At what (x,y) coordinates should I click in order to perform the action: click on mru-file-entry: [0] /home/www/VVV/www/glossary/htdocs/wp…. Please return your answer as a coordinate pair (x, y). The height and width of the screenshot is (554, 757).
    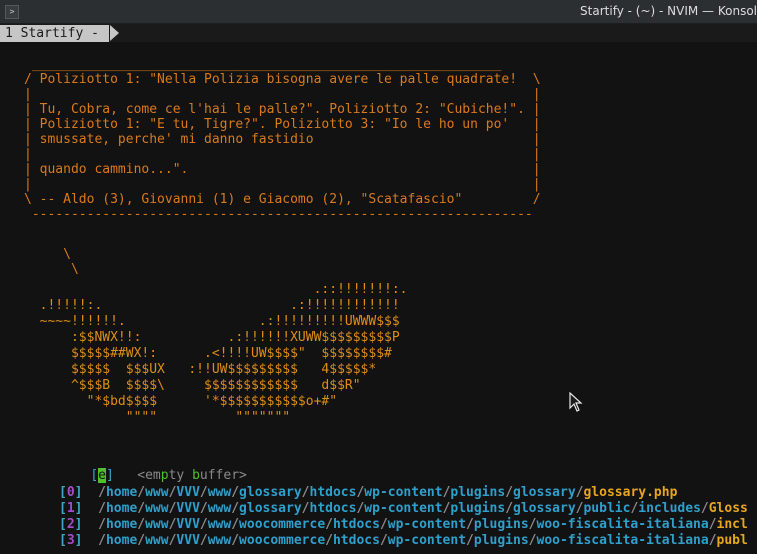
    Looking at the image, I should click on (368, 492).